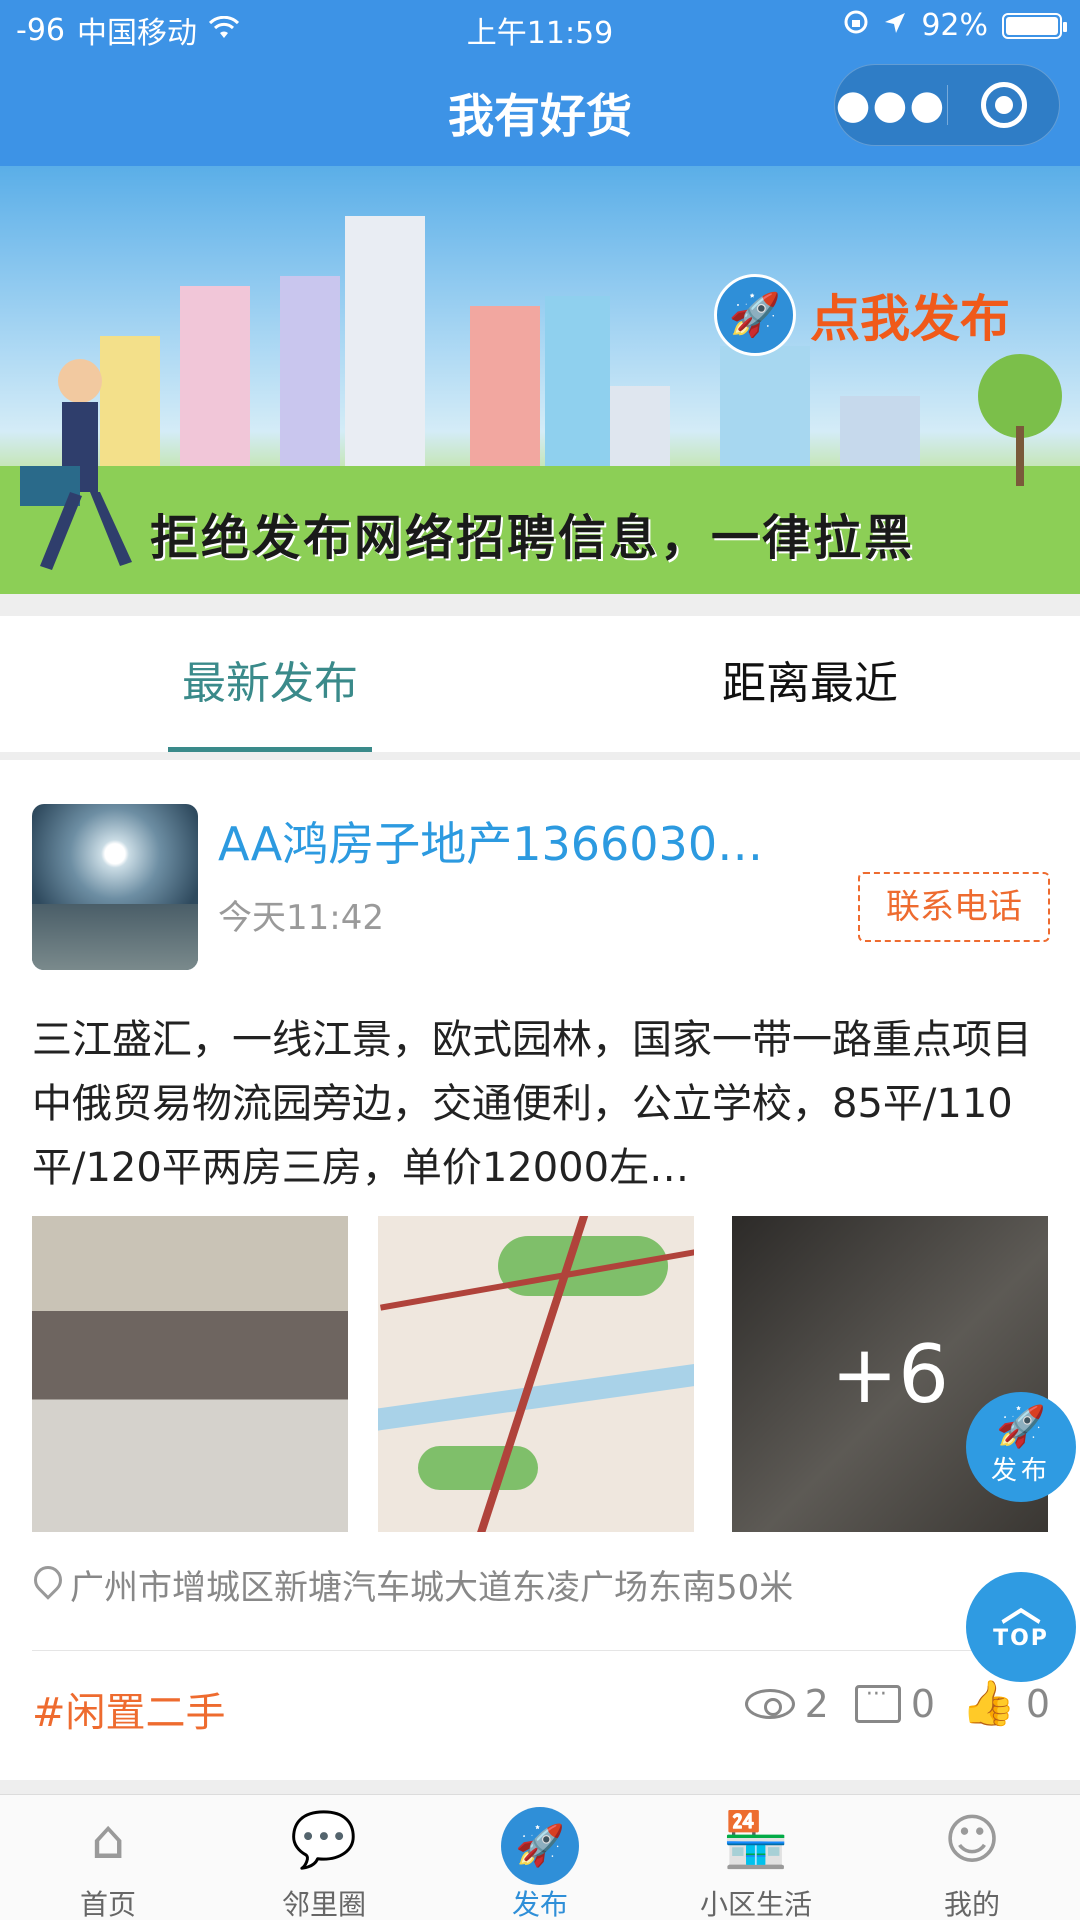 The height and width of the screenshot is (1920, 1080). Describe the element at coordinates (432, 1588) in the screenshot. I see `location-text: 广州市增城区新塘汽车城大道东凌广场东南50米` at that location.